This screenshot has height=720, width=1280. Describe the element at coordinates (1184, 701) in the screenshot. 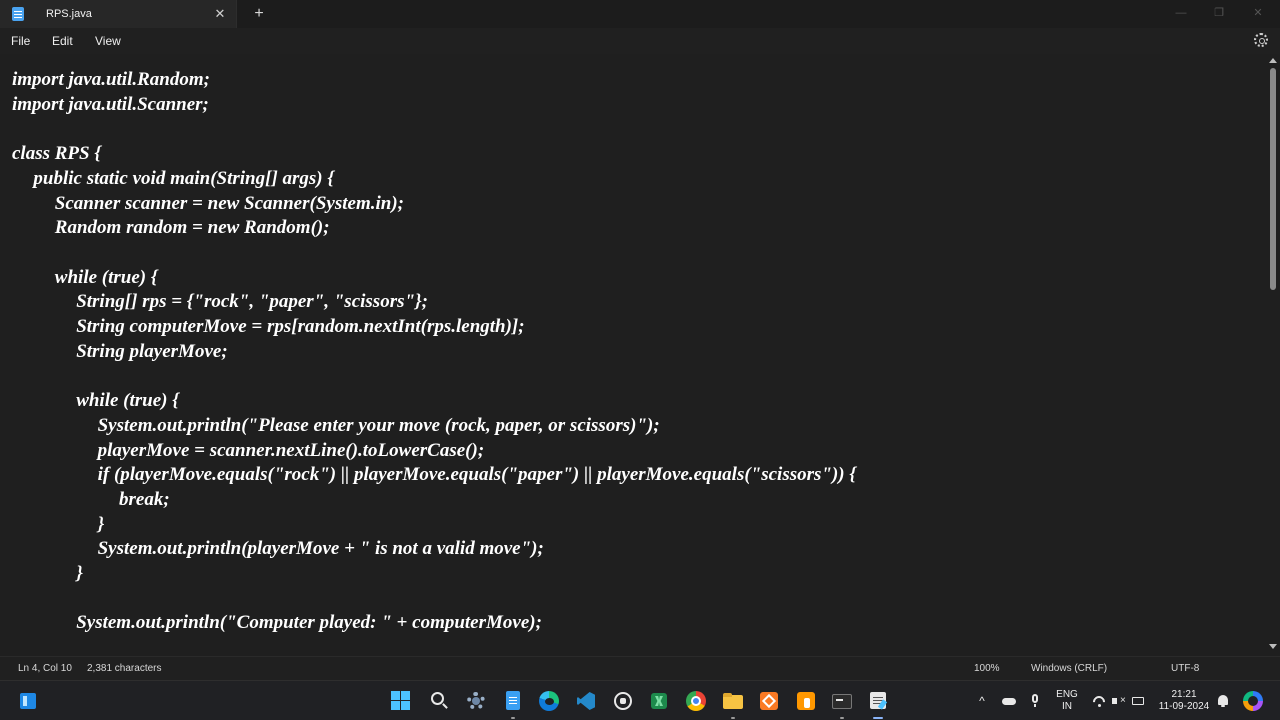

I see `clock: 21:21 11-09-2024` at that location.